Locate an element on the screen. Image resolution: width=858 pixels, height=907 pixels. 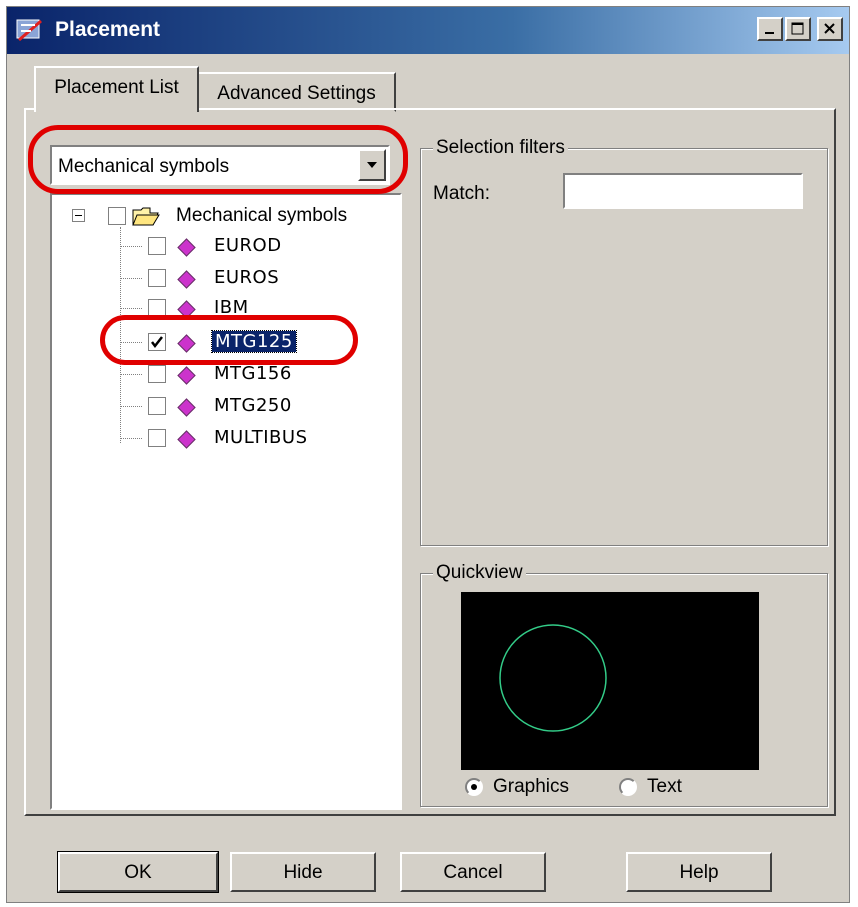
ok-button: OK is located at coordinates (138, 872).